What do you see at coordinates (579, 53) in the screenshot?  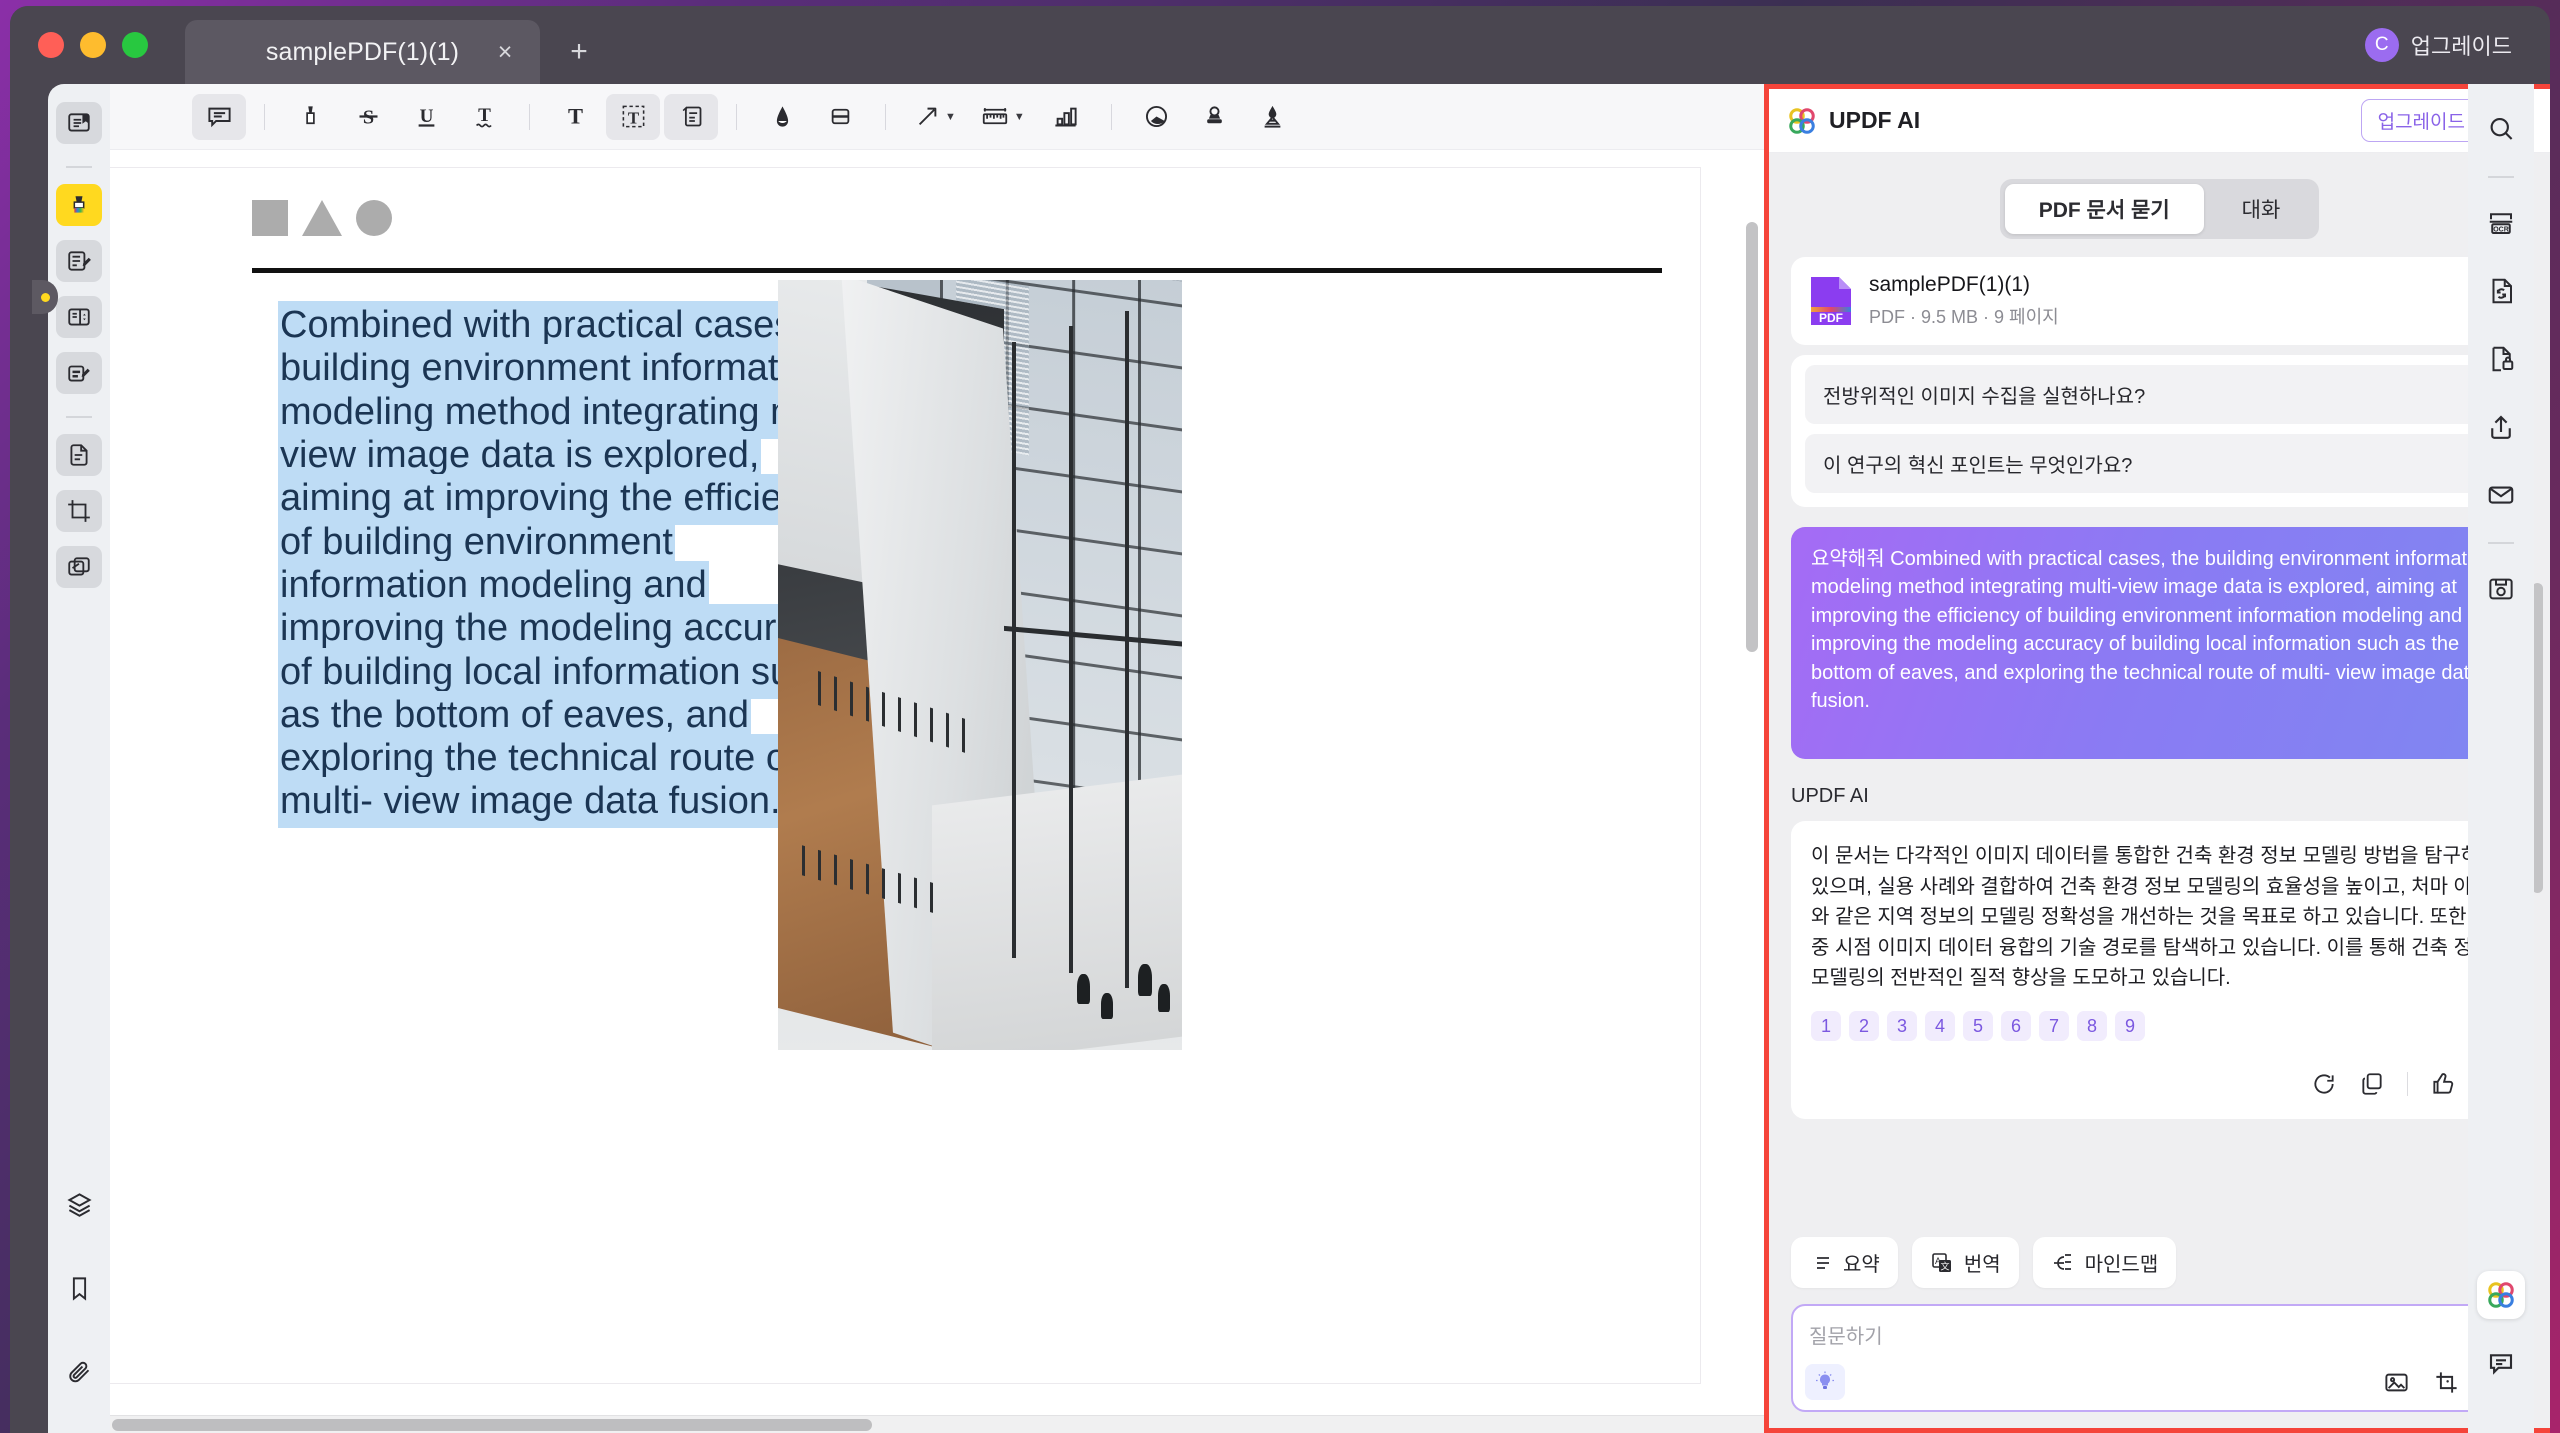 I see `new-tab-button: +` at bounding box center [579, 53].